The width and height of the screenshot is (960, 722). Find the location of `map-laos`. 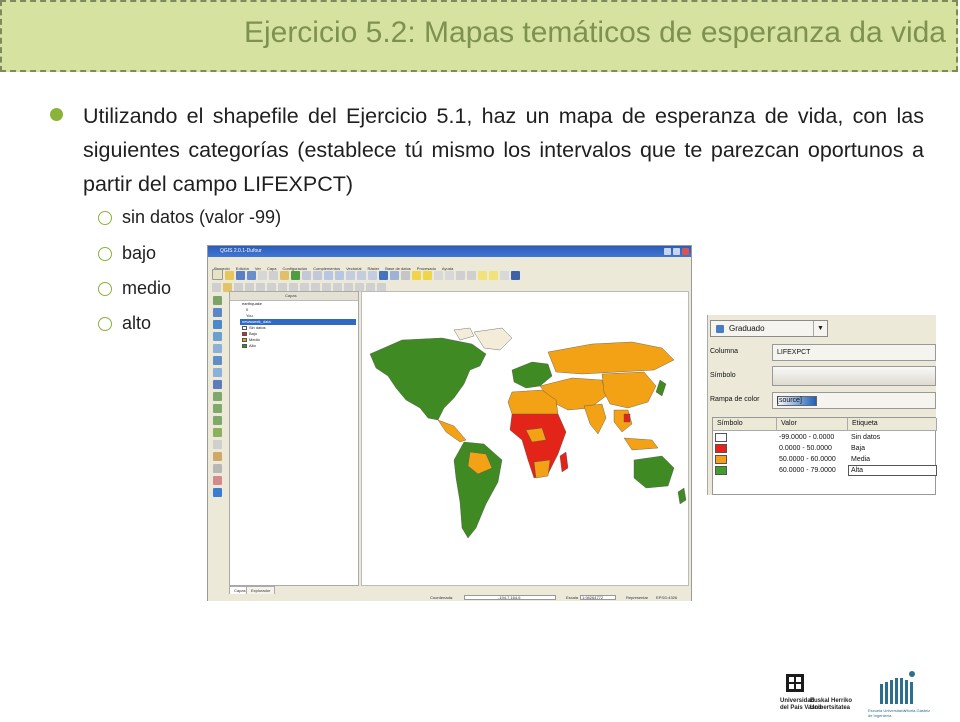

map-laos is located at coordinates (627, 418).